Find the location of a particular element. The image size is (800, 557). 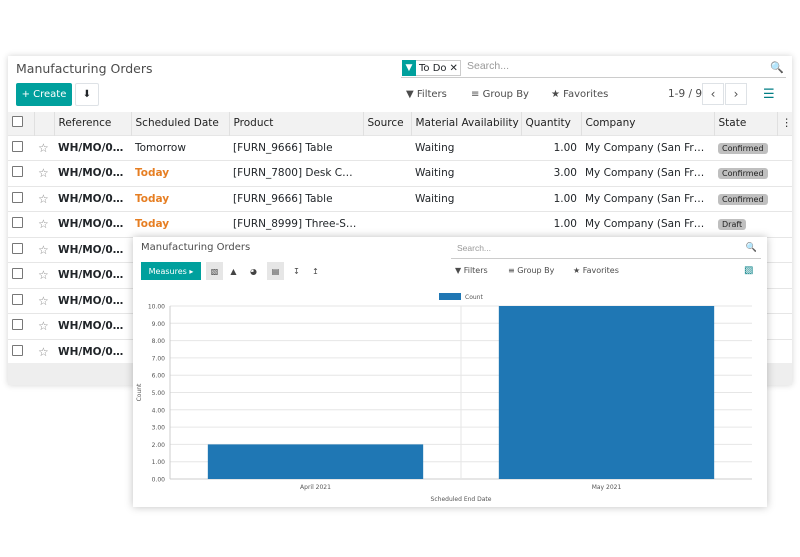

pager-next-button: › is located at coordinates (736, 94).